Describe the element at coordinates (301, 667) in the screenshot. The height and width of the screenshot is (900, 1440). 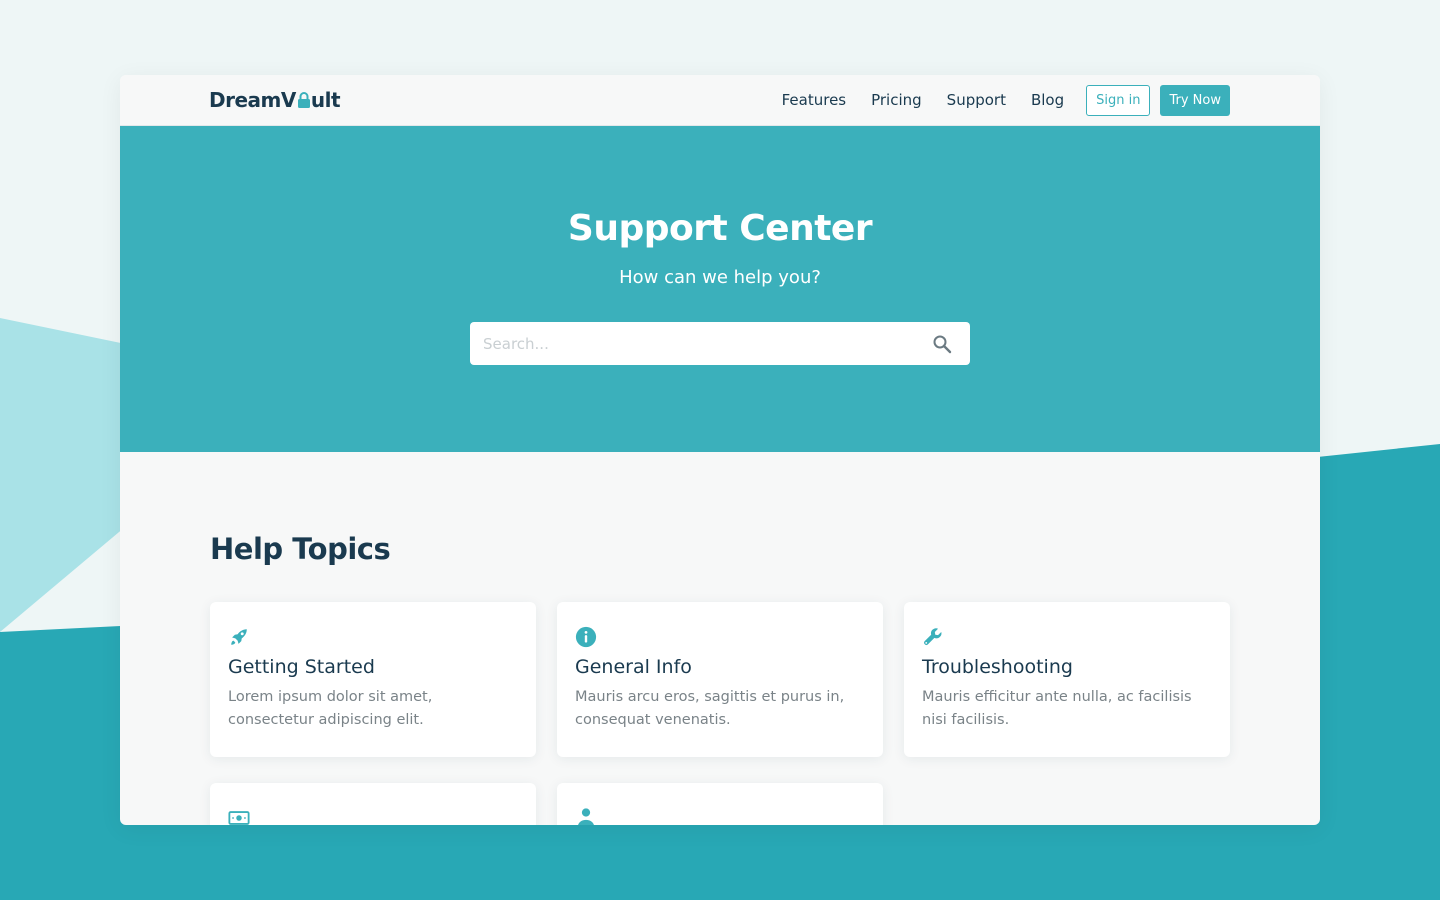
I see `topic-title: Getting Started` at that location.